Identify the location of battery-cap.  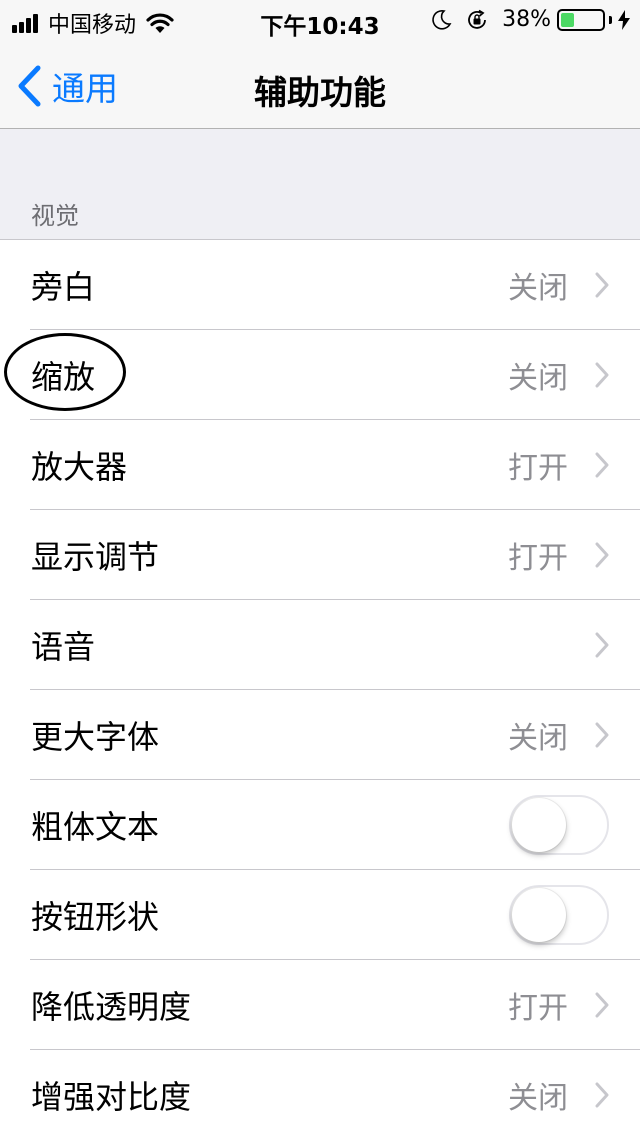
(610, 19).